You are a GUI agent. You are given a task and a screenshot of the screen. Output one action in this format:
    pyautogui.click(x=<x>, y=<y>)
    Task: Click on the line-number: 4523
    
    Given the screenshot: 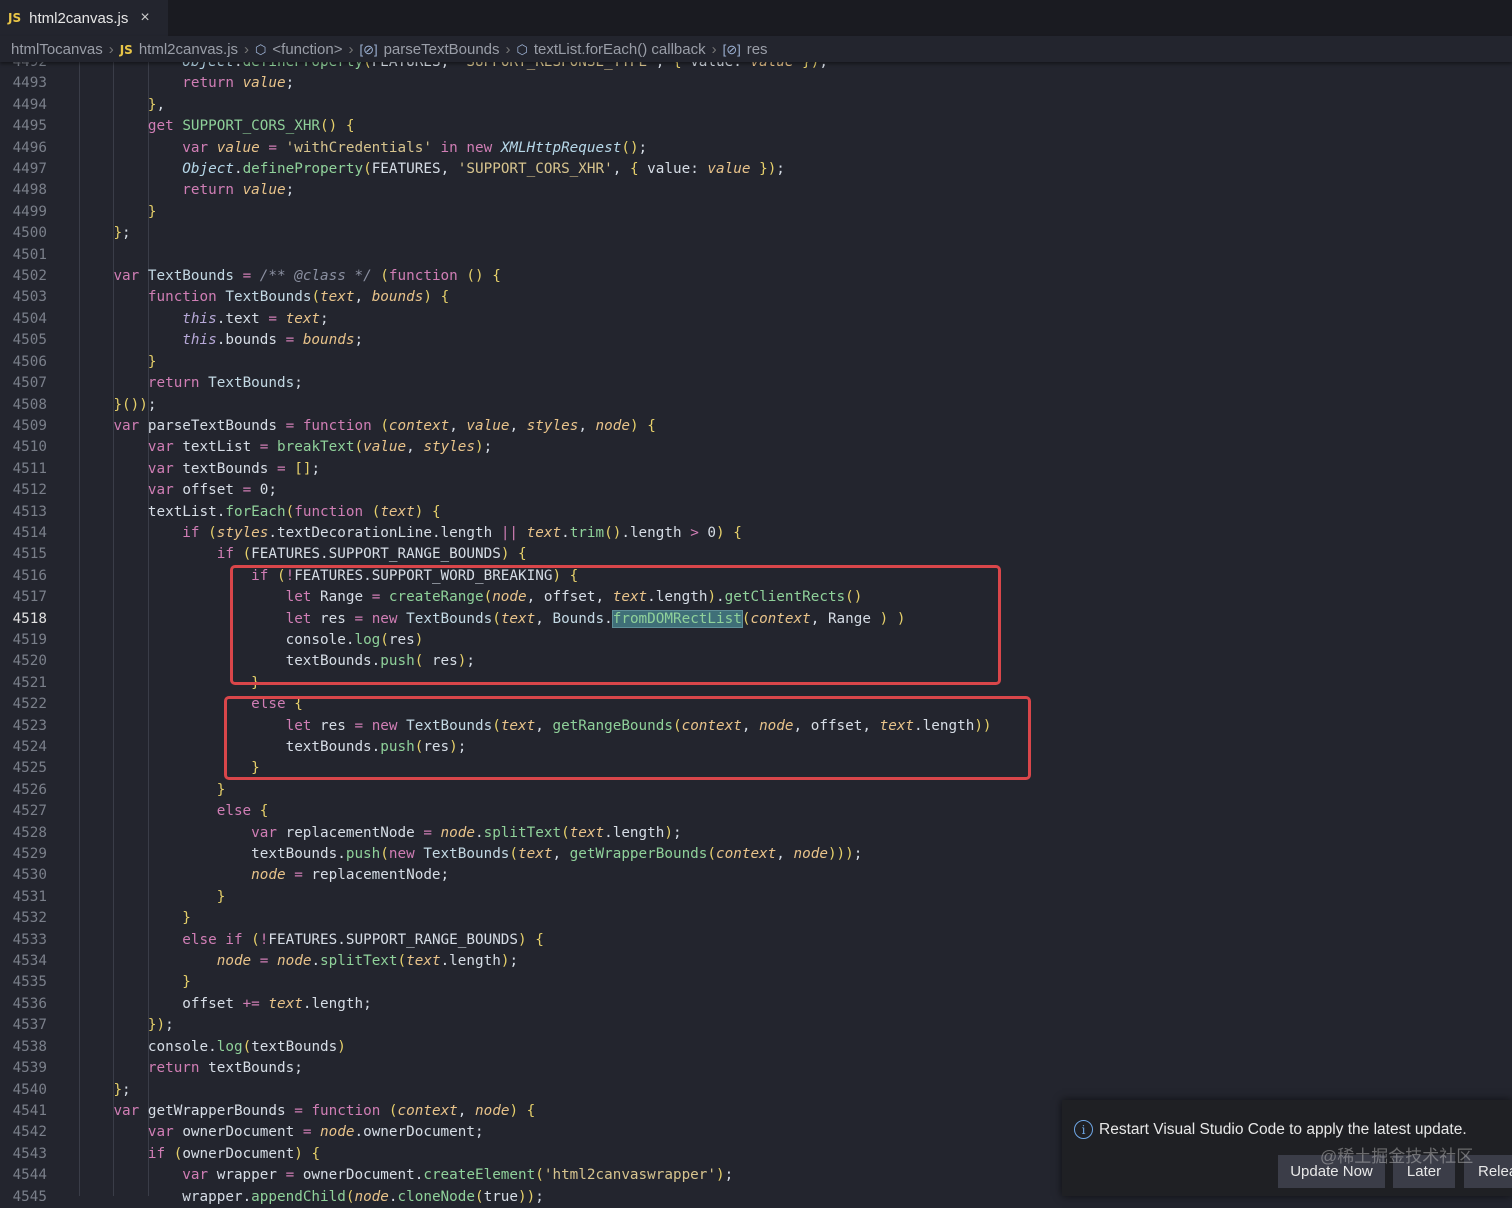 What is the action you would take?
    pyautogui.click(x=29, y=725)
    